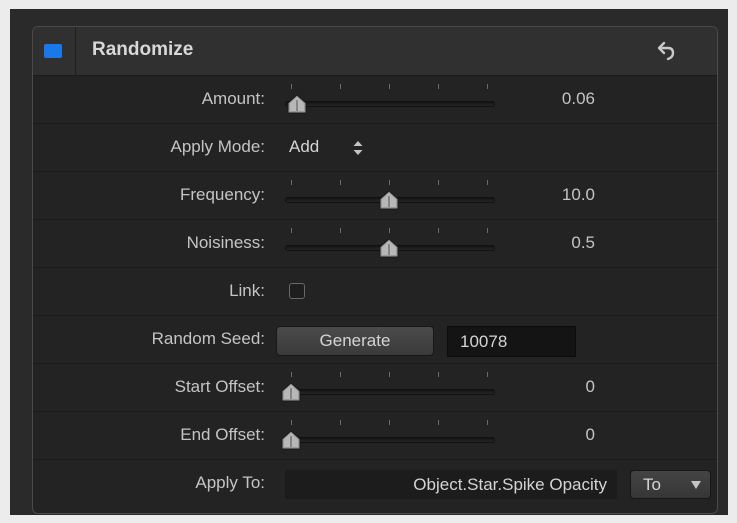 This screenshot has height=523, width=737. Describe the element at coordinates (219, 386) in the screenshot. I see `start-offset-label: Start Offset:` at that location.